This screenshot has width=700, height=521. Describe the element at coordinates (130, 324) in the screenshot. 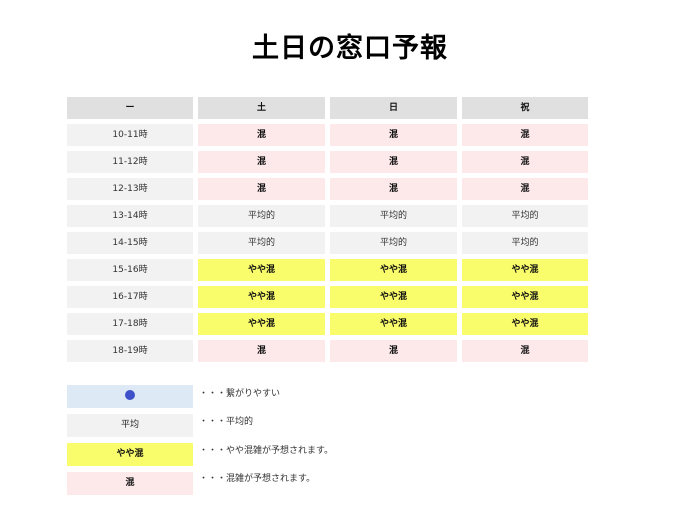

I see `time-slot: 17-18時` at that location.